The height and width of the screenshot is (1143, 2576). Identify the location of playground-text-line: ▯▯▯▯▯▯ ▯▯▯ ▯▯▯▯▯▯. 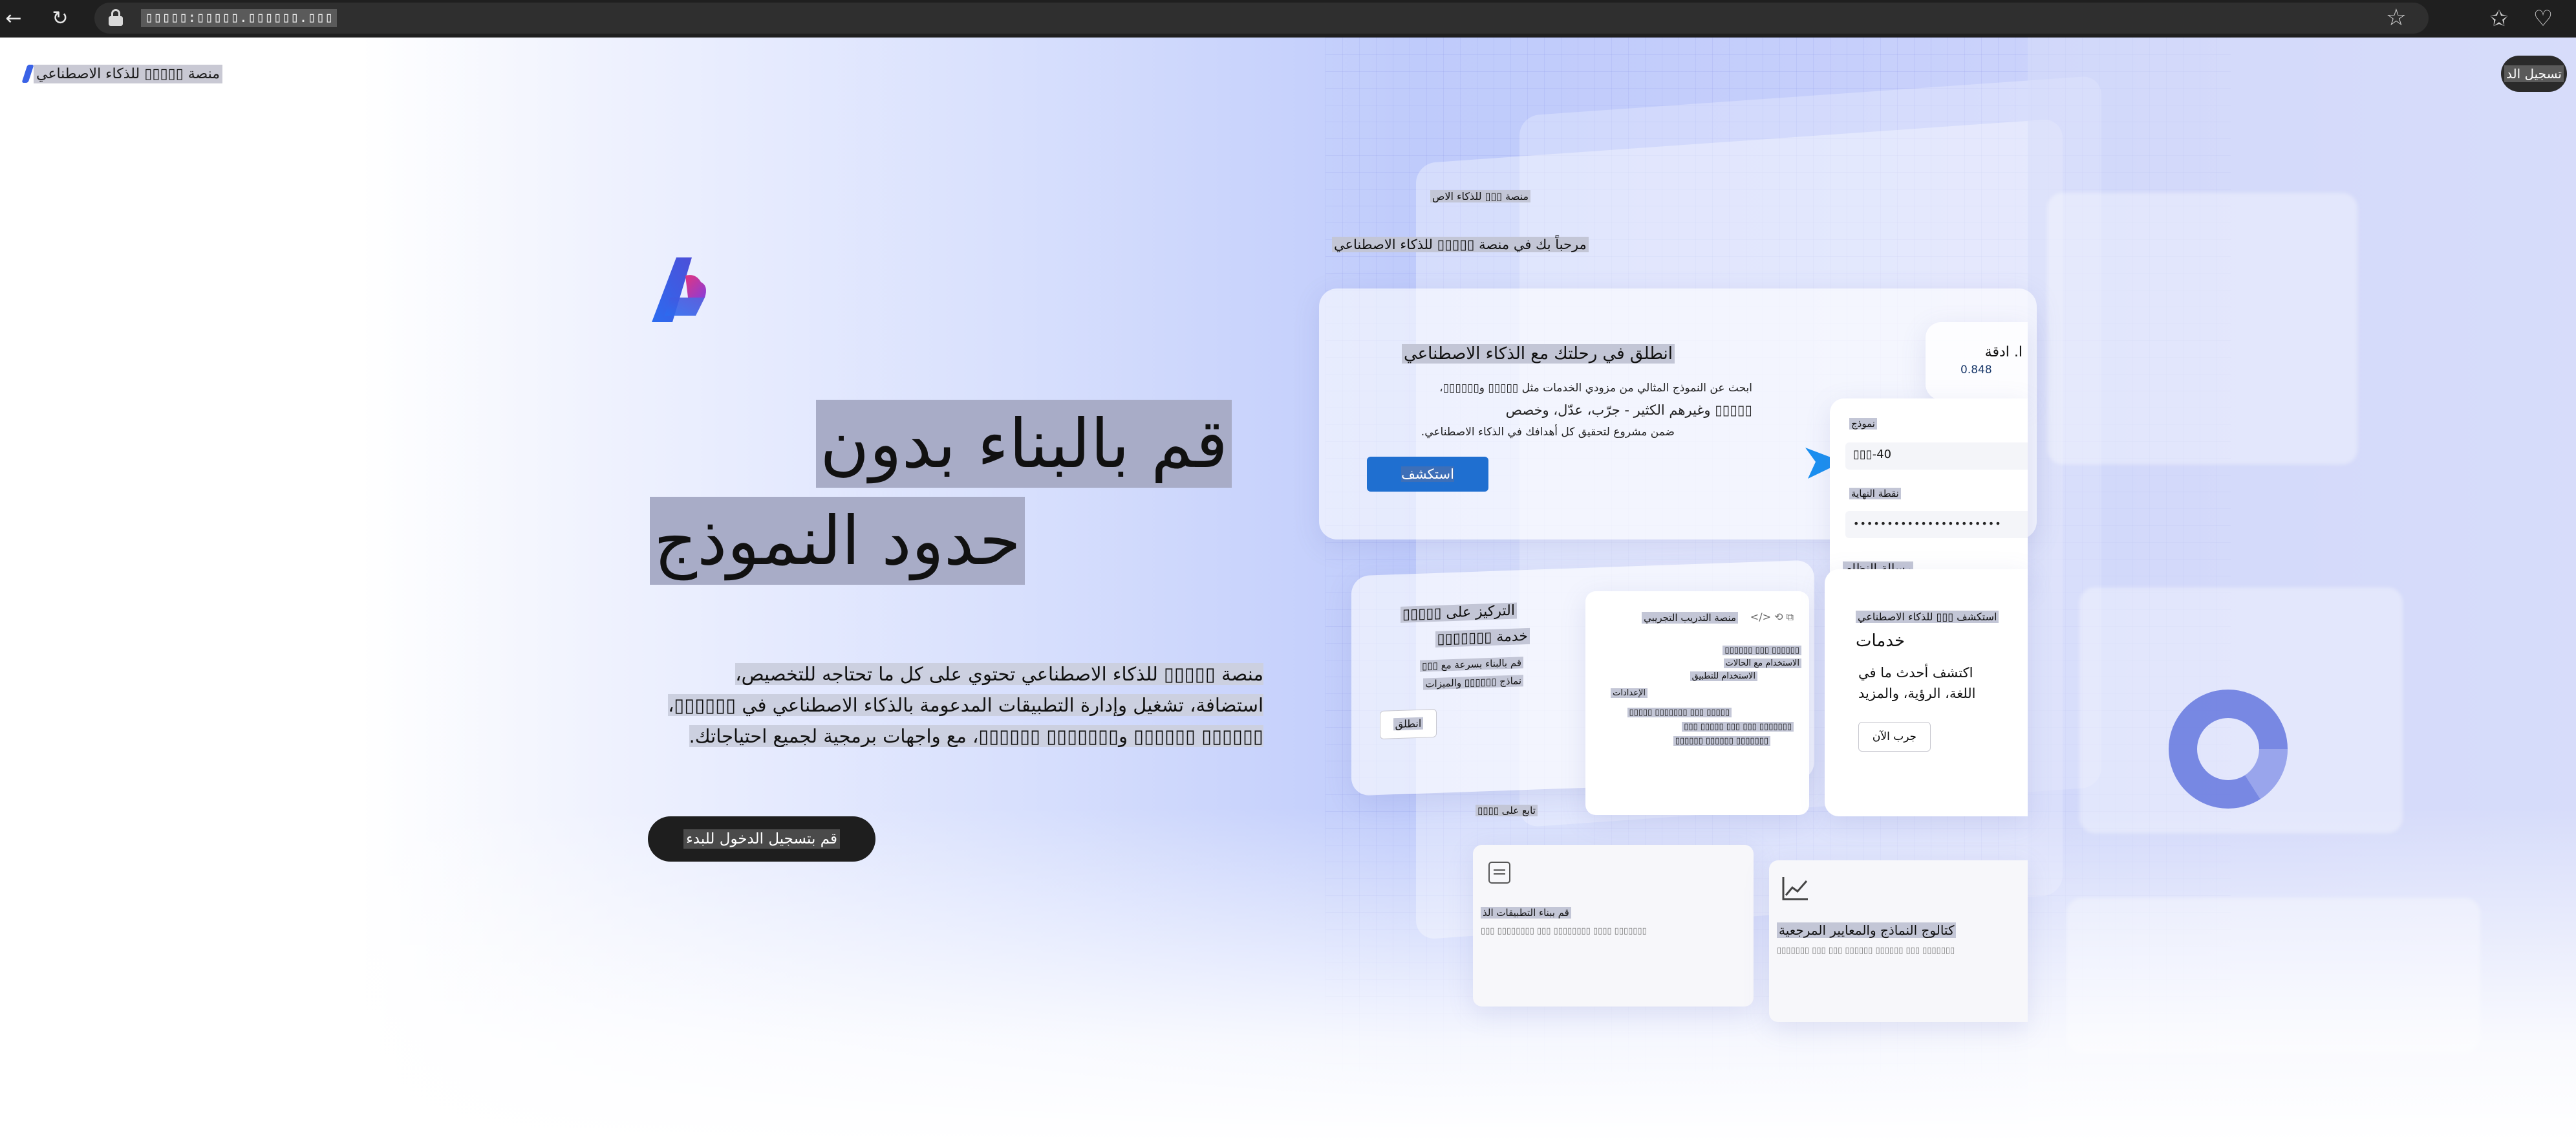
(1762, 650).